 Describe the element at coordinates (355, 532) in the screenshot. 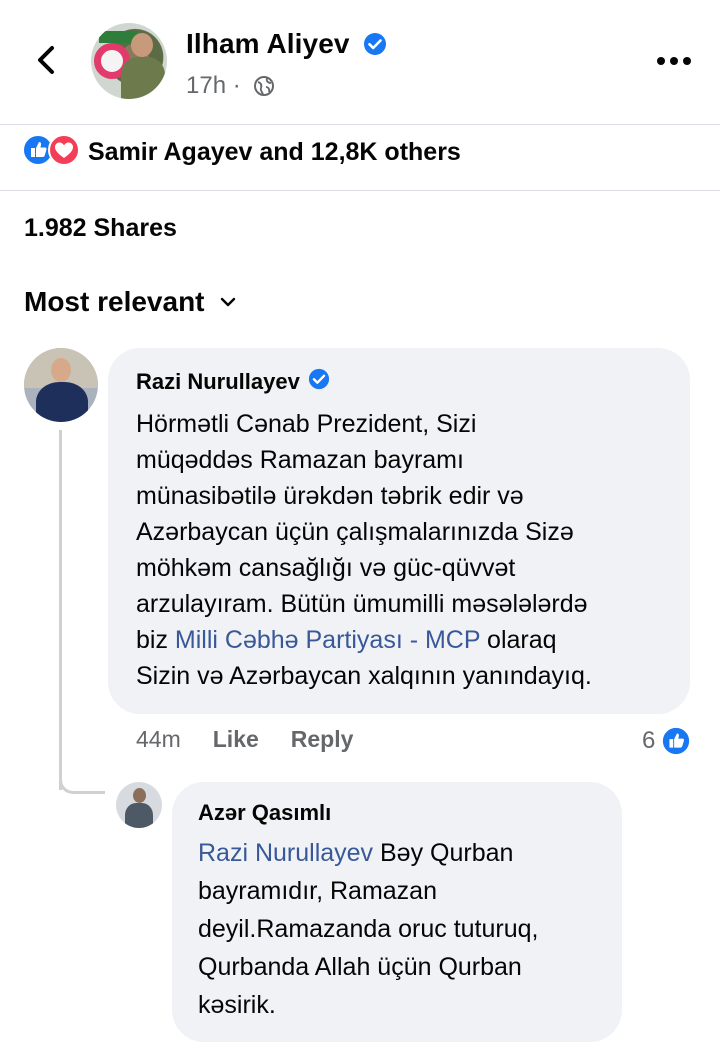

I see `comment-line: Azərbaycan üçün çalışmalarınızda Sizə` at that location.